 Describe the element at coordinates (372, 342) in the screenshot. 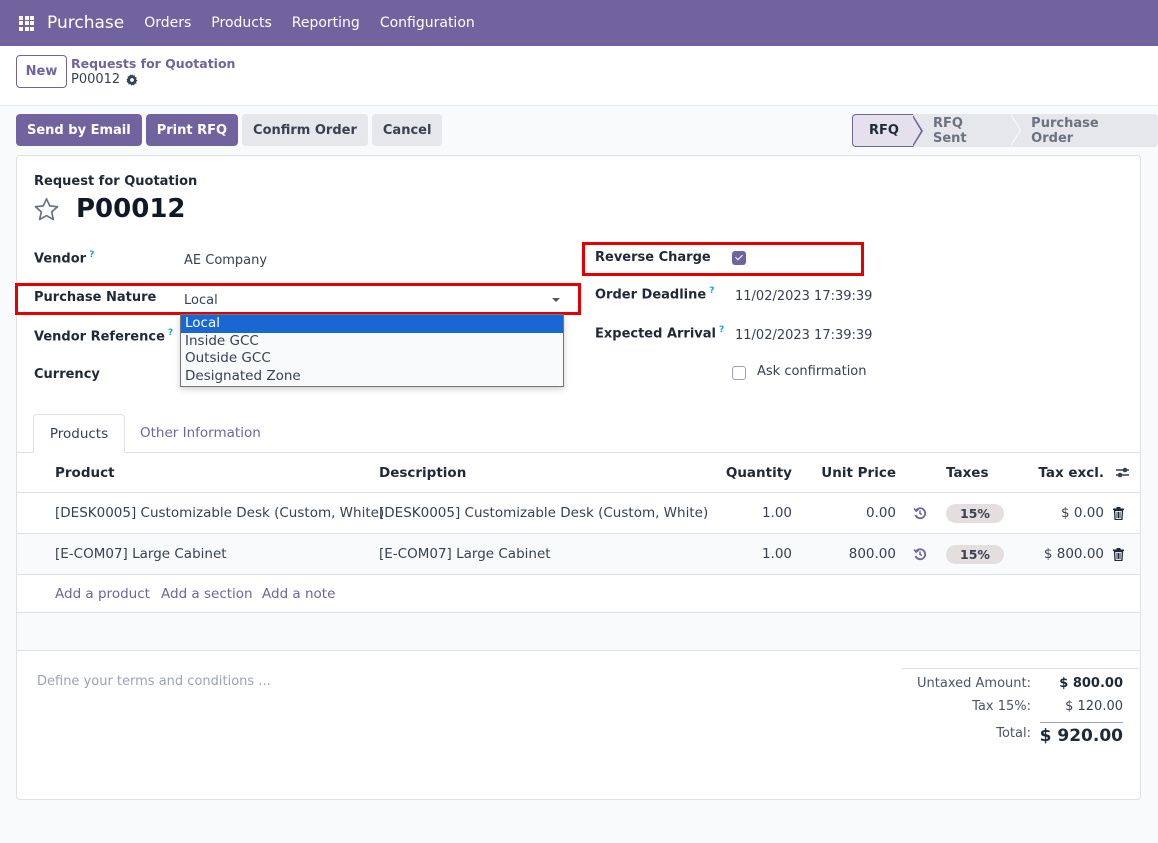

I see `option-inside-gcc: Inside GCC` at that location.